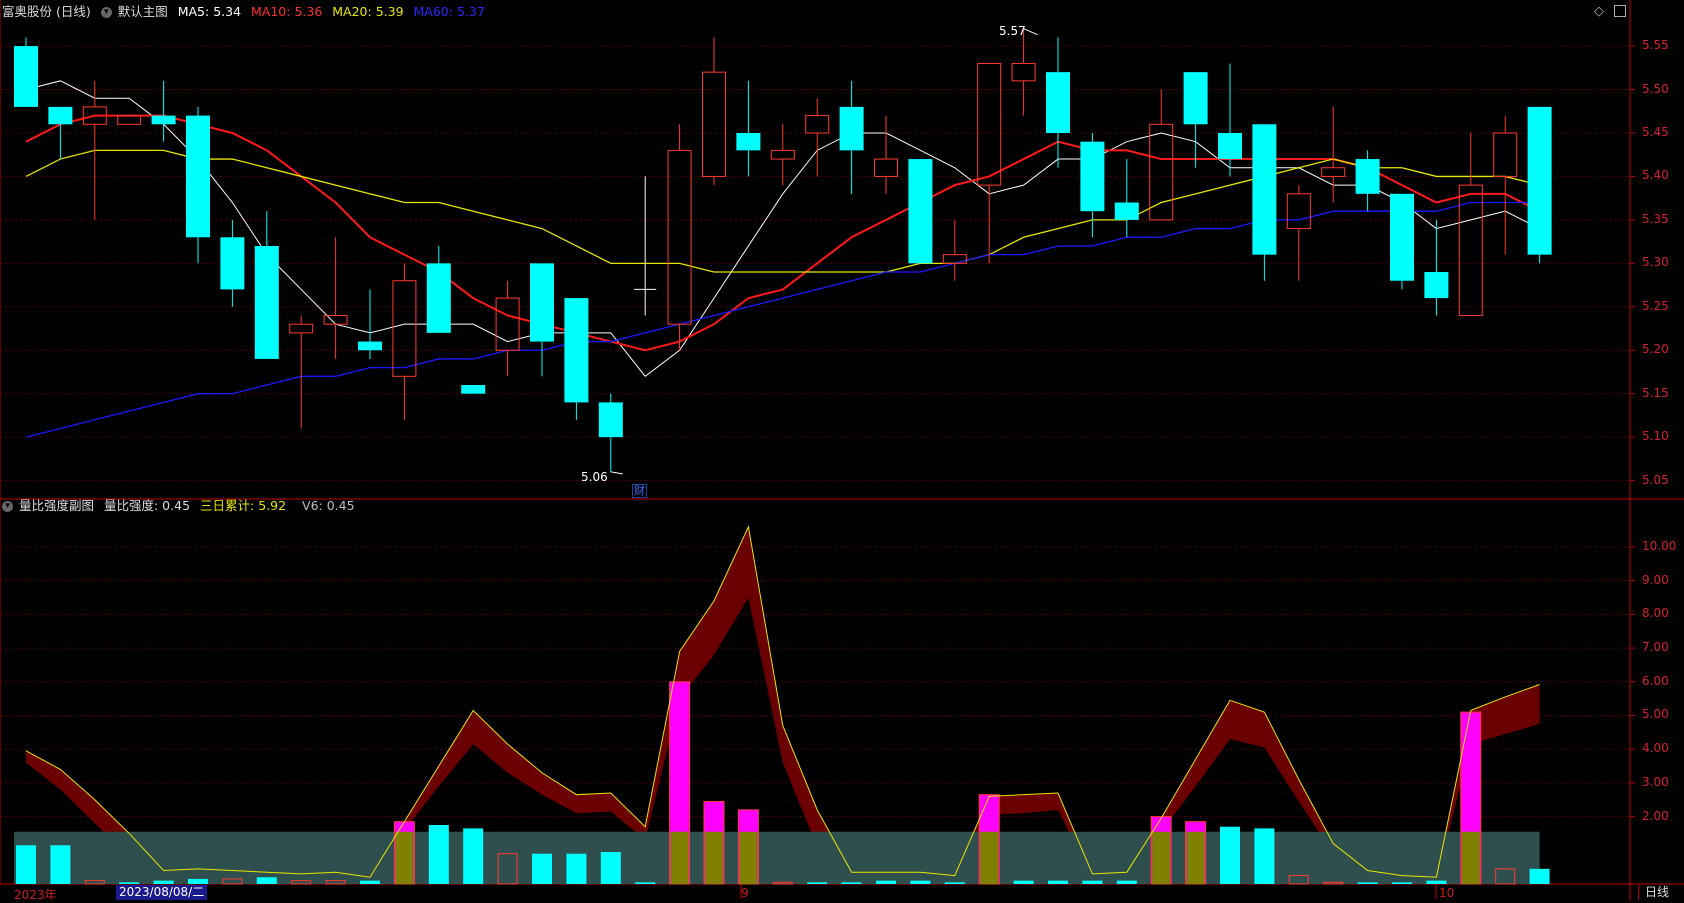  I want to click on year-label: 2023年, so click(35, 895).